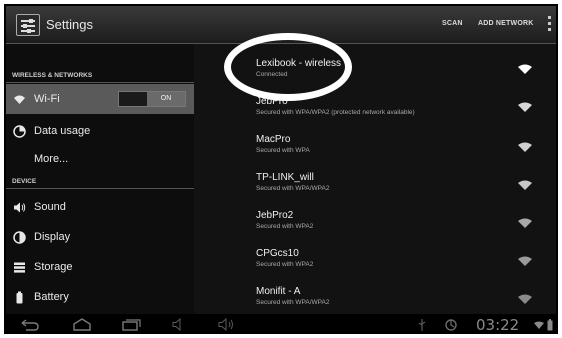 The width and height of the screenshot is (562, 338). What do you see at coordinates (28, 25) in the screenshot?
I see `settings-icon` at bounding box center [28, 25].